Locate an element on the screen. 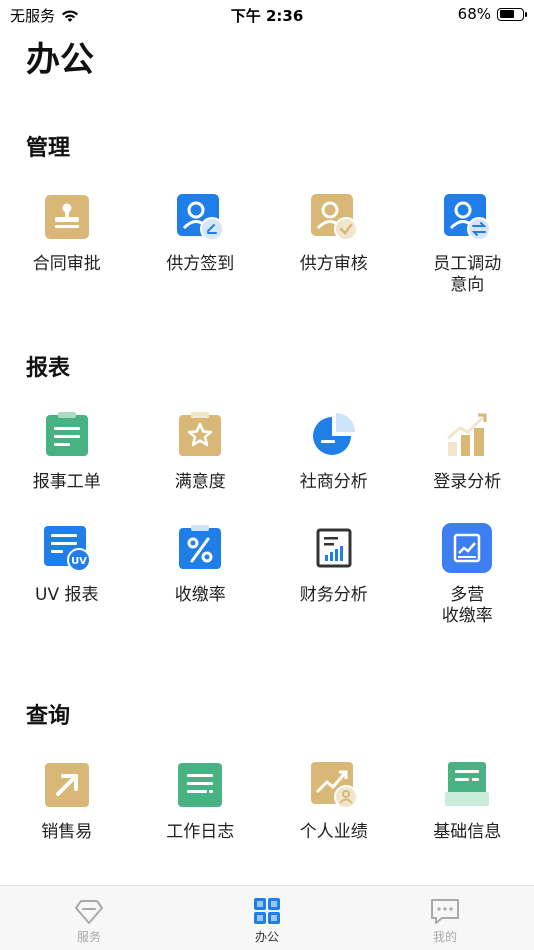 The width and height of the screenshot is (534, 950). tile-multi-collection-rate: 多营 收缴率 is located at coordinates (467, 575).